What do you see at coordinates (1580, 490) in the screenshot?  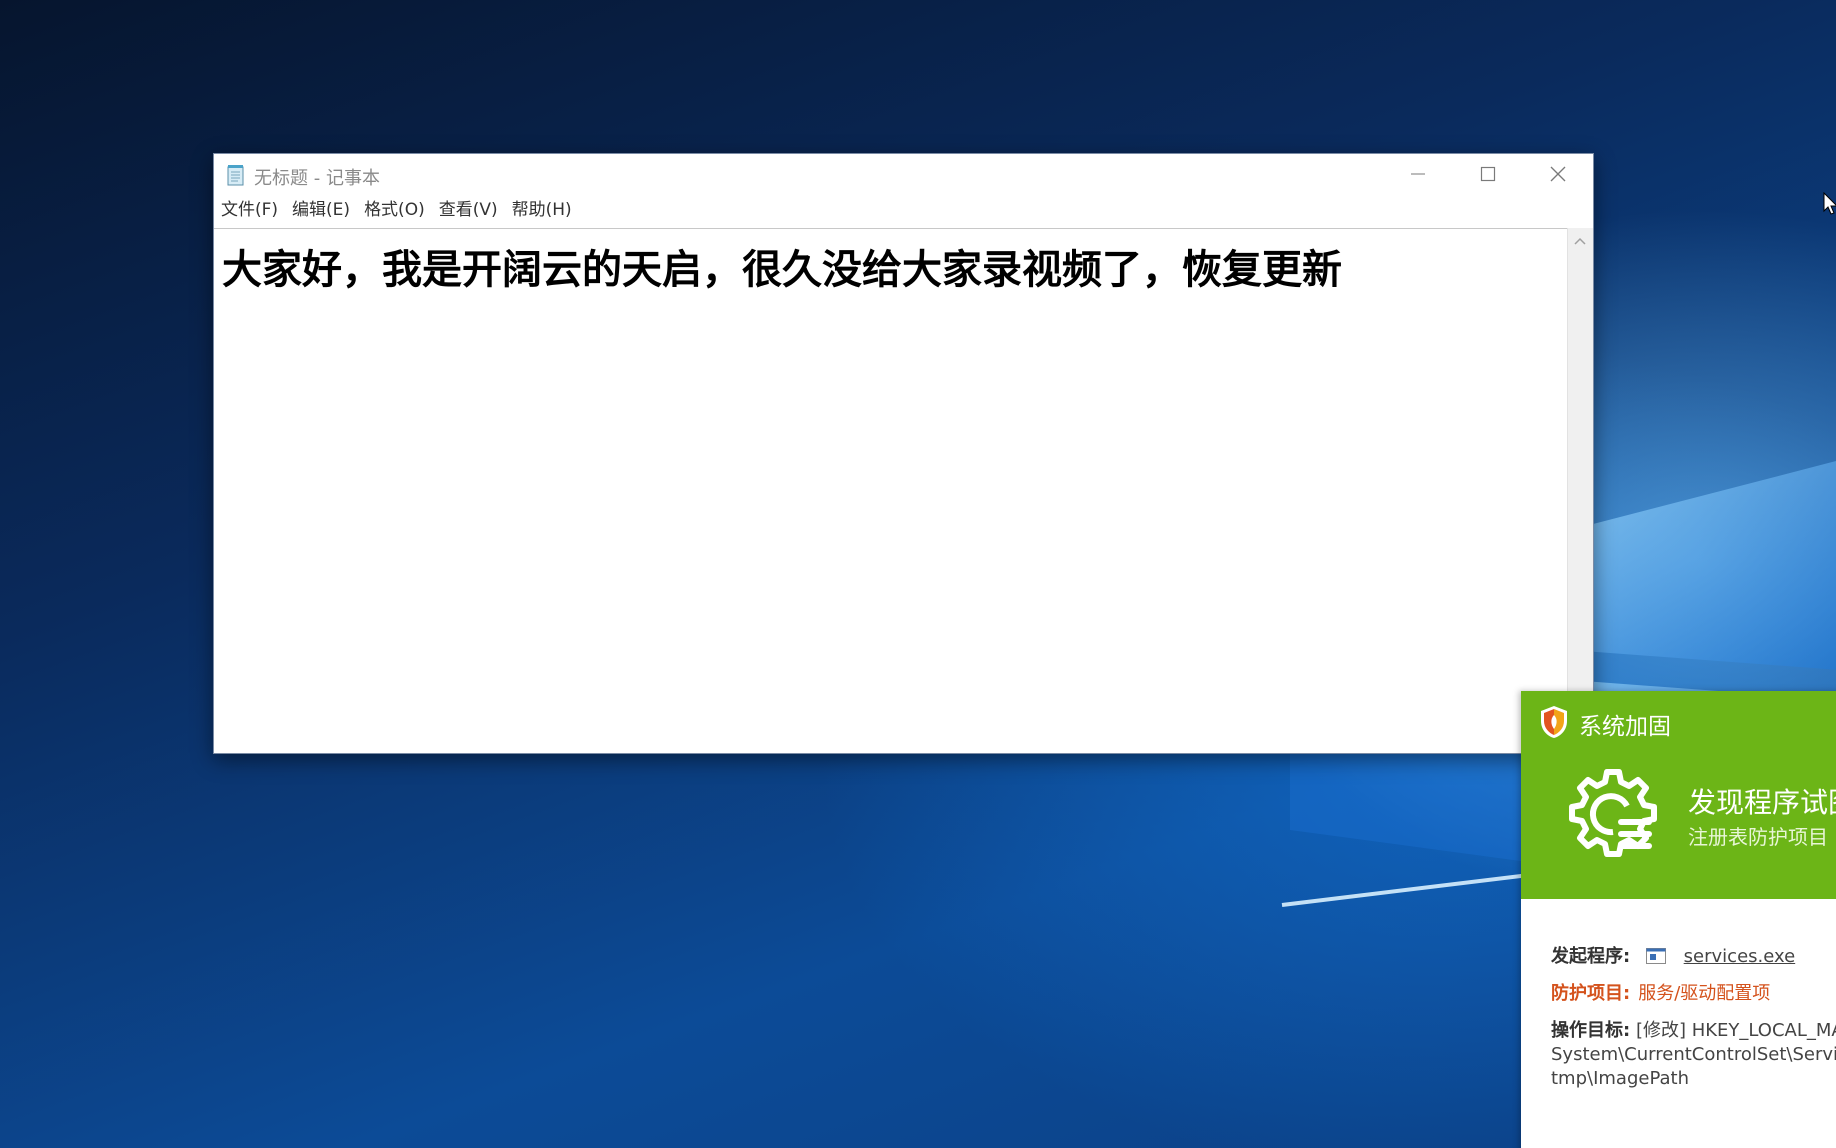 I see `vertical-scrollbar` at bounding box center [1580, 490].